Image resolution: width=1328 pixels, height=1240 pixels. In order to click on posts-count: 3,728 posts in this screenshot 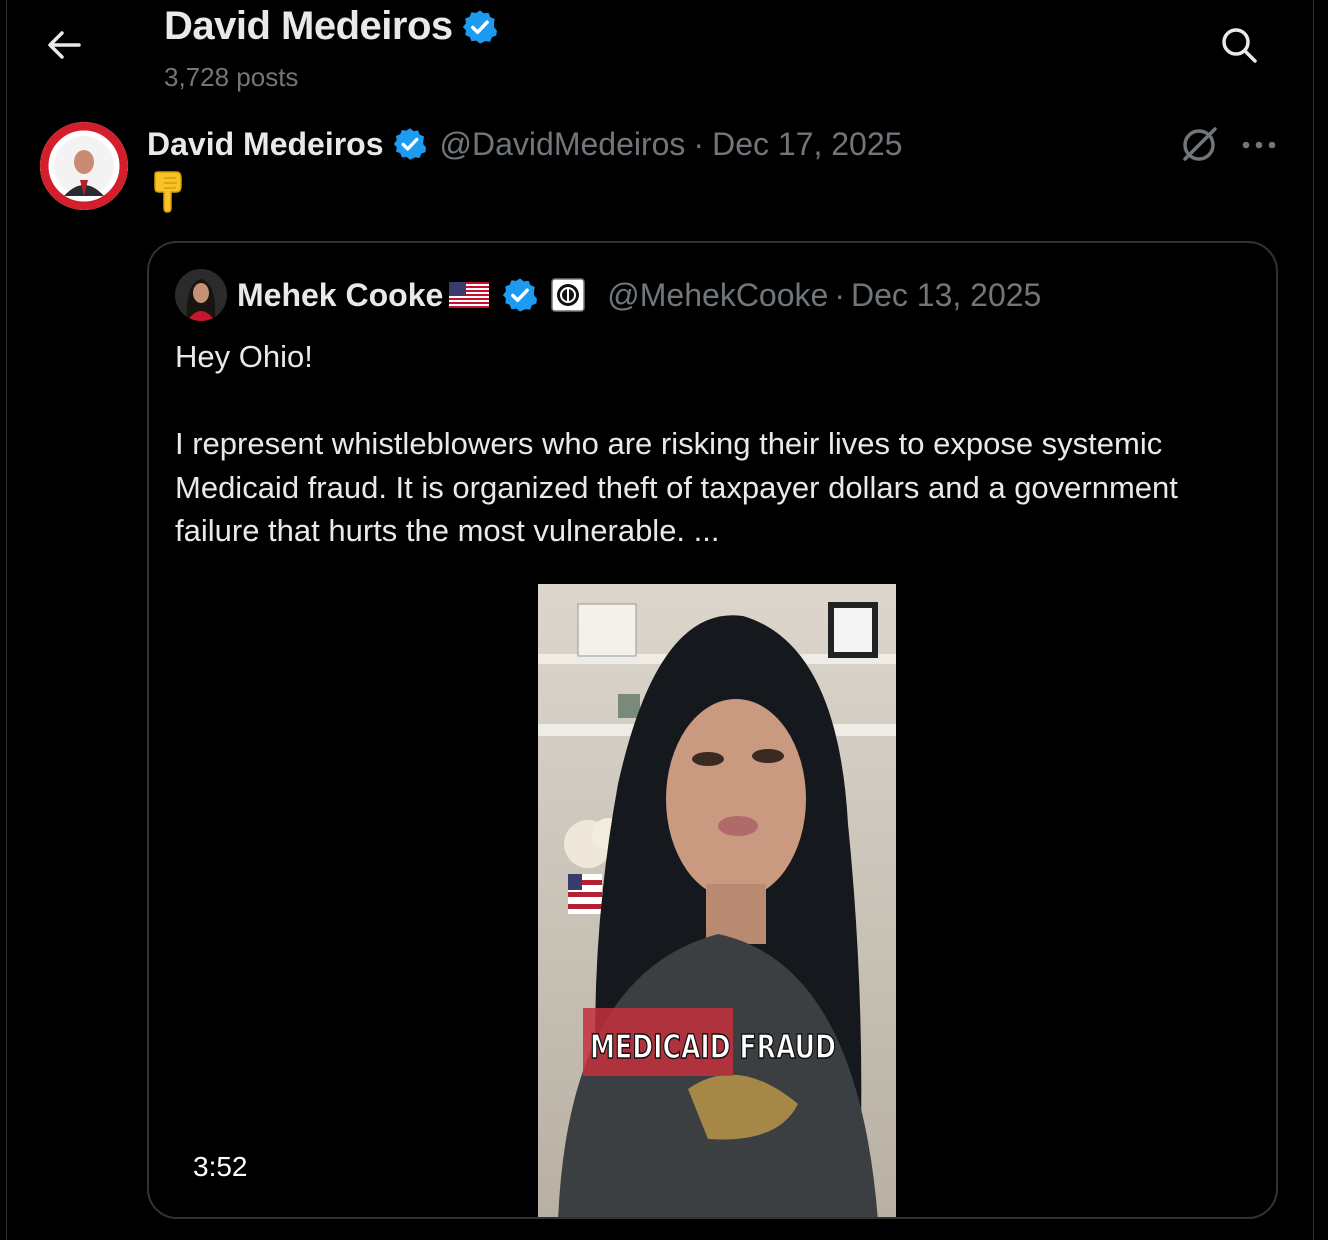, I will do `click(231, 77)`.